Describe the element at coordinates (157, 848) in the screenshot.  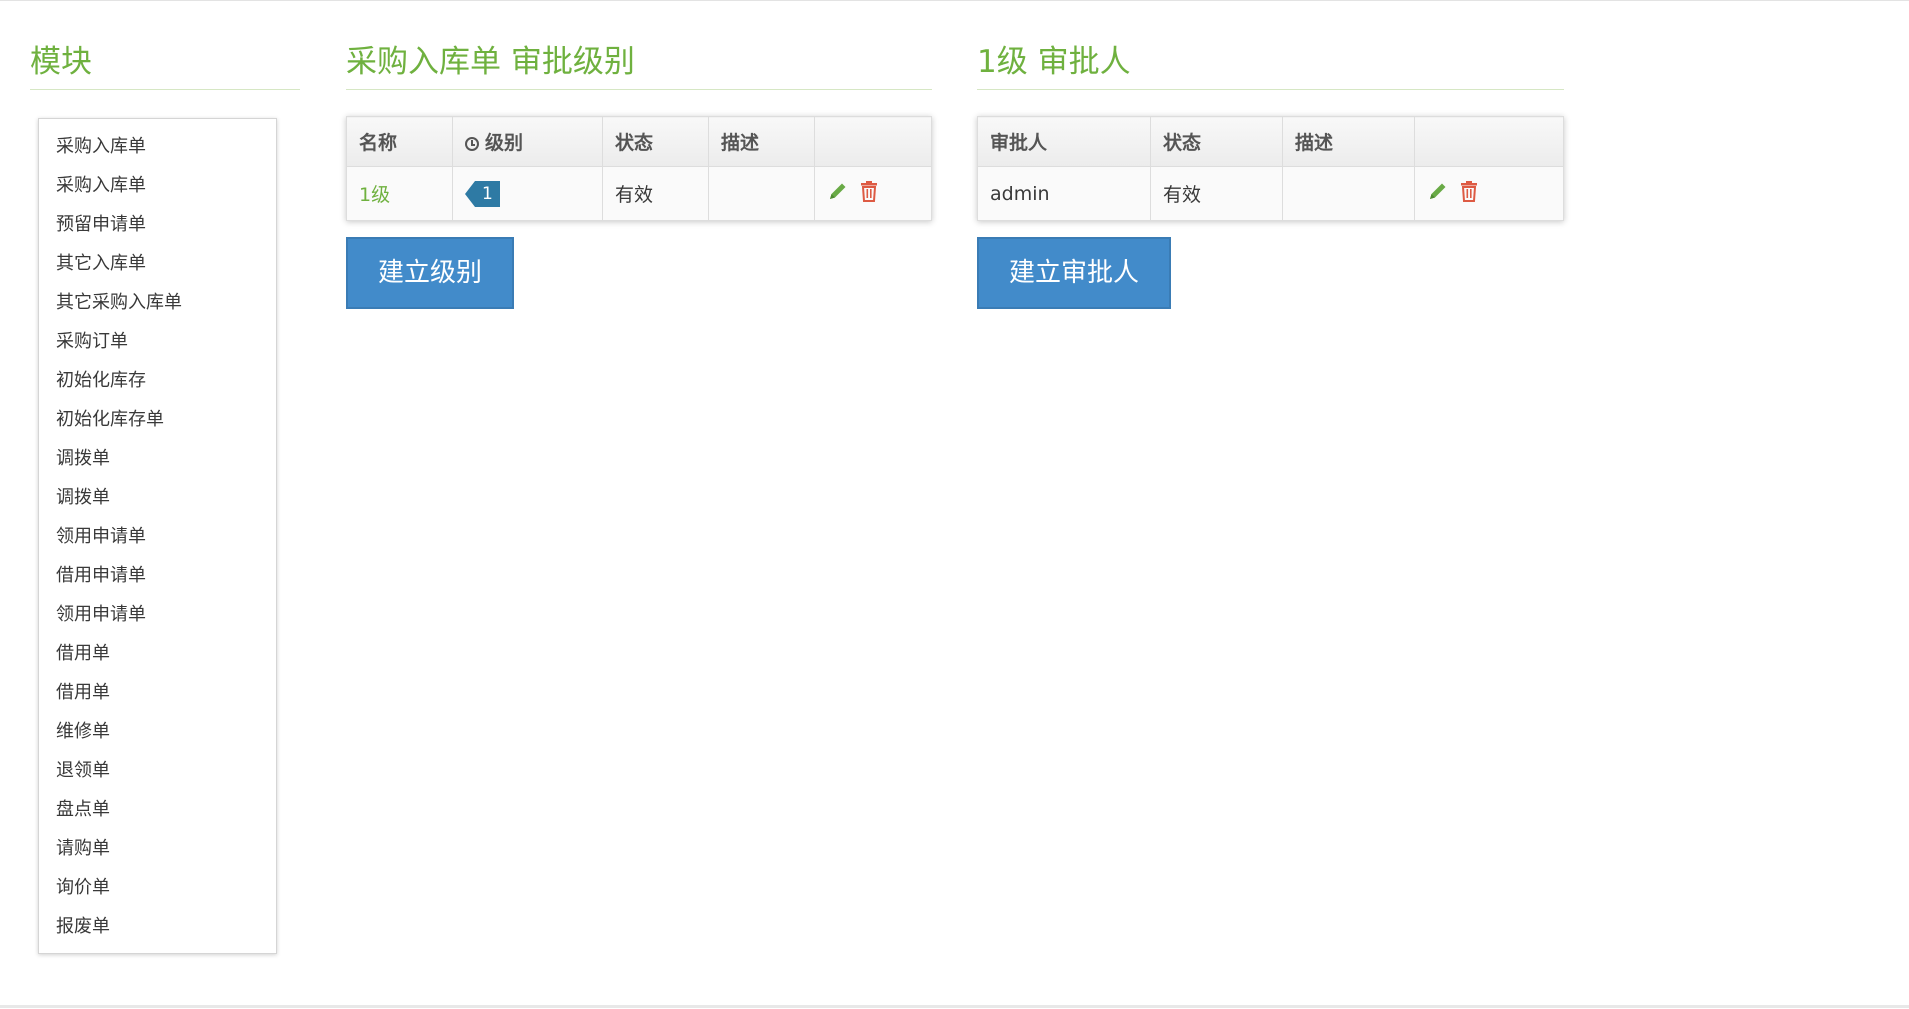
I see `module-item: 请购单` at that location.